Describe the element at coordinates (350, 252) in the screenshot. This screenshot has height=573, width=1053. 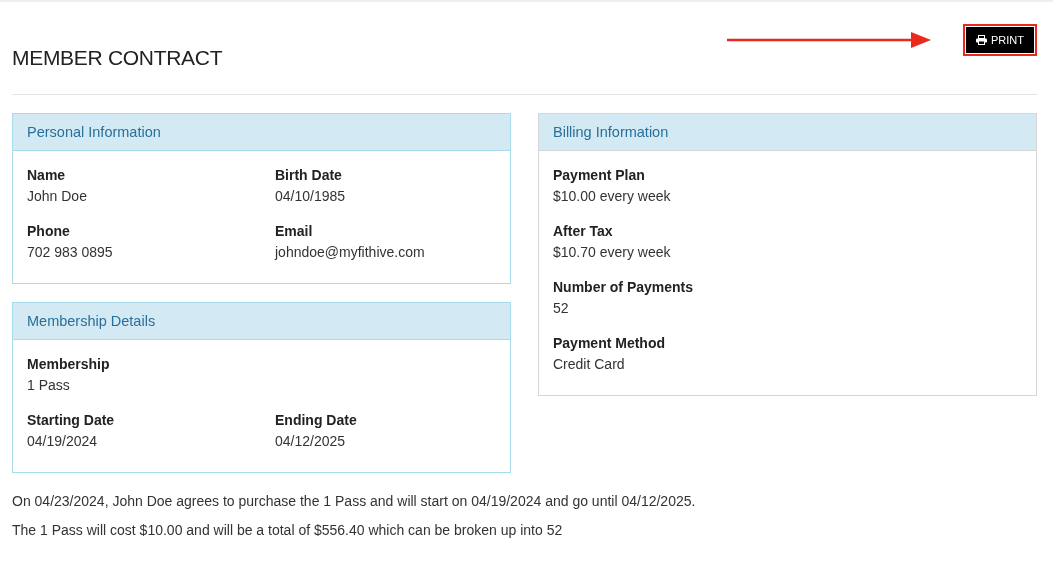
I see `field-value: johndoe@myfithive.com` at that location.